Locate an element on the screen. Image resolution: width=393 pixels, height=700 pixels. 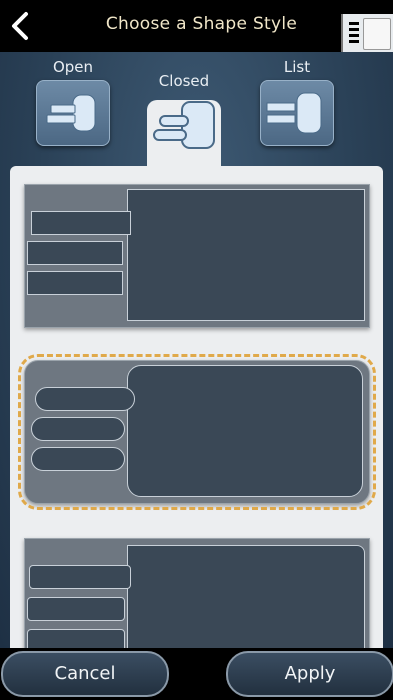
cancel-button: Cancel is located at coordinates (85, 674).